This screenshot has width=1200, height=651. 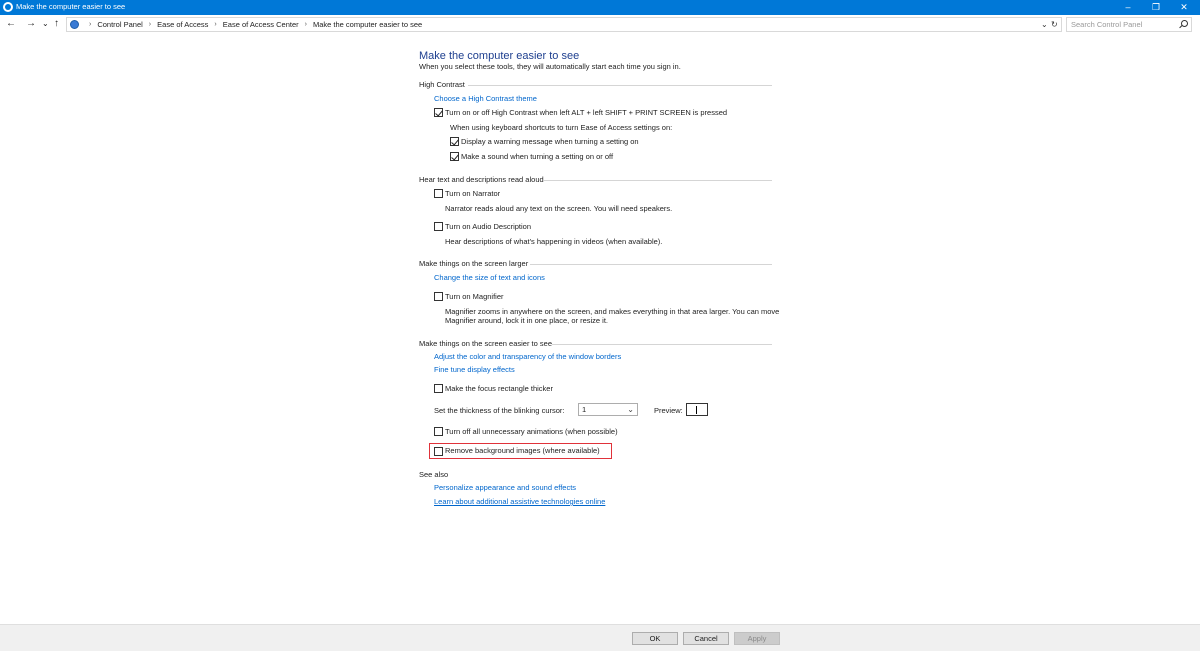 I want to click on back-arrow-icon: ←, so click(x=11, y=24).